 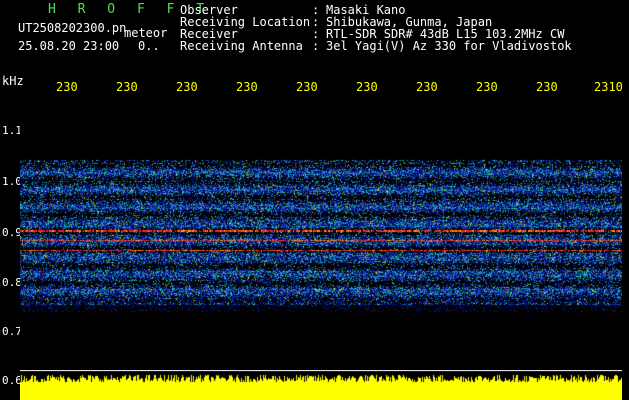 I want to click on freq-tick: 0.9, so click(x=12, y=232).